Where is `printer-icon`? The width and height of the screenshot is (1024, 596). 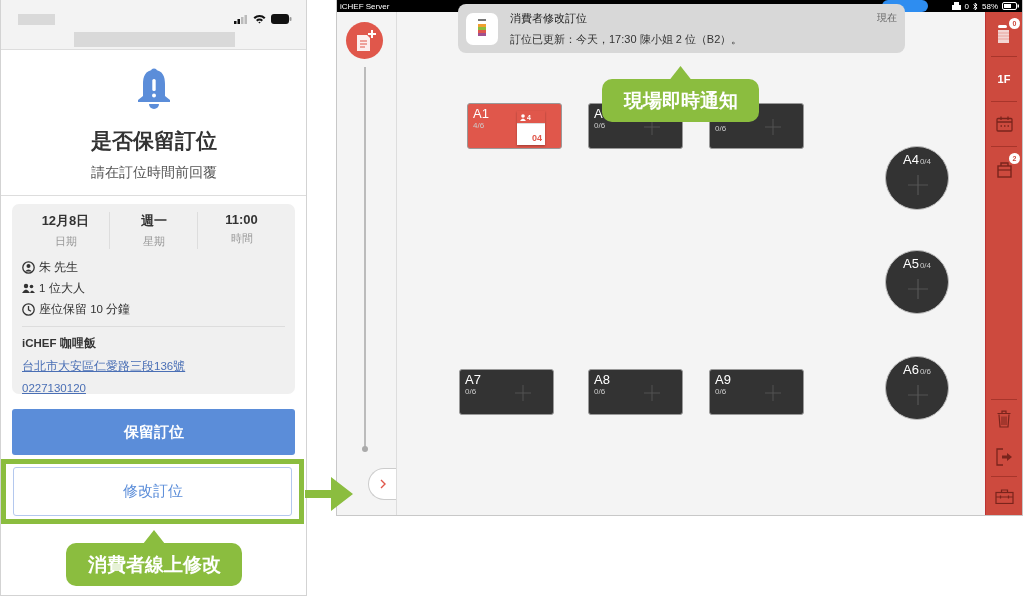
printer-icon is located at coordinates (956, 6).